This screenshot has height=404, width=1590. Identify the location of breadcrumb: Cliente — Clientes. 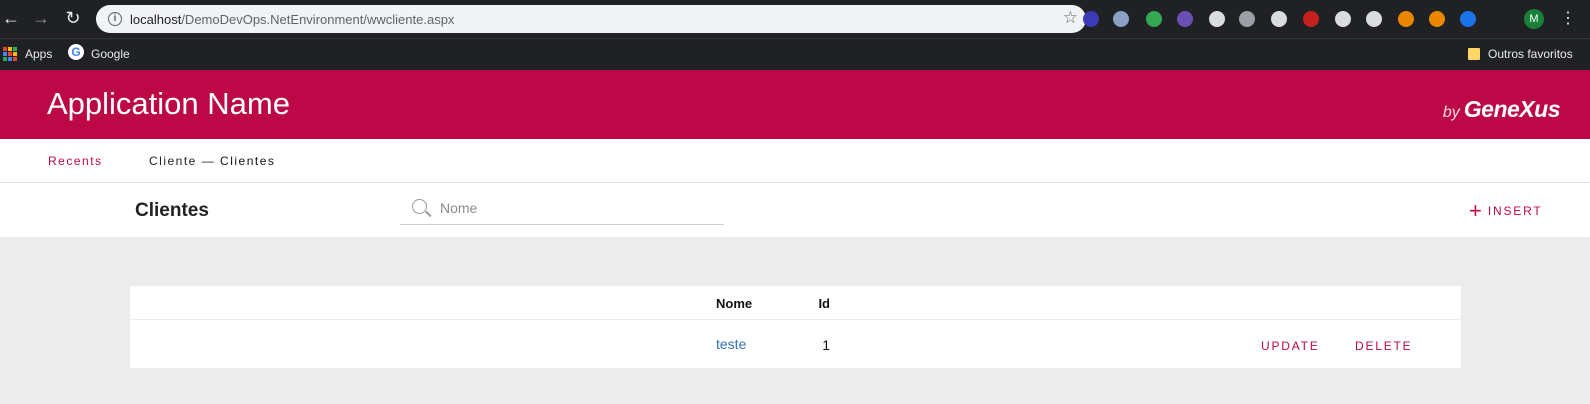
(212, 161).